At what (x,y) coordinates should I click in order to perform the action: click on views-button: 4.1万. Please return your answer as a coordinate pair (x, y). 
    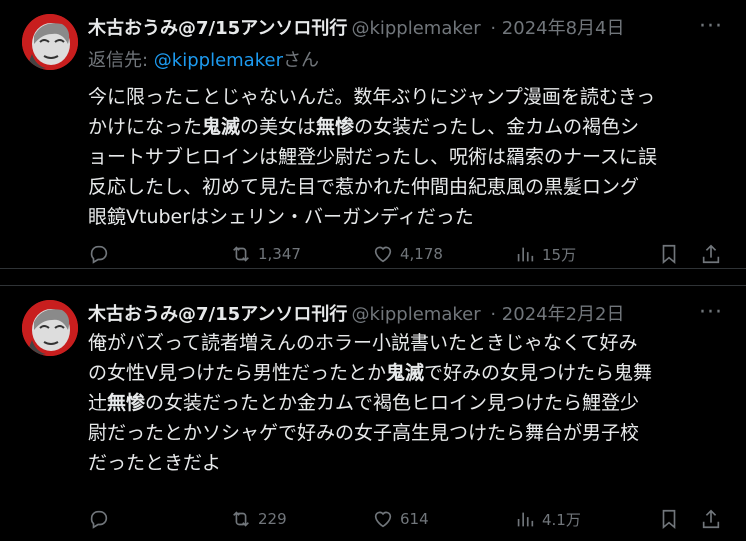
    Looking at the image, I should click on (547, 519).